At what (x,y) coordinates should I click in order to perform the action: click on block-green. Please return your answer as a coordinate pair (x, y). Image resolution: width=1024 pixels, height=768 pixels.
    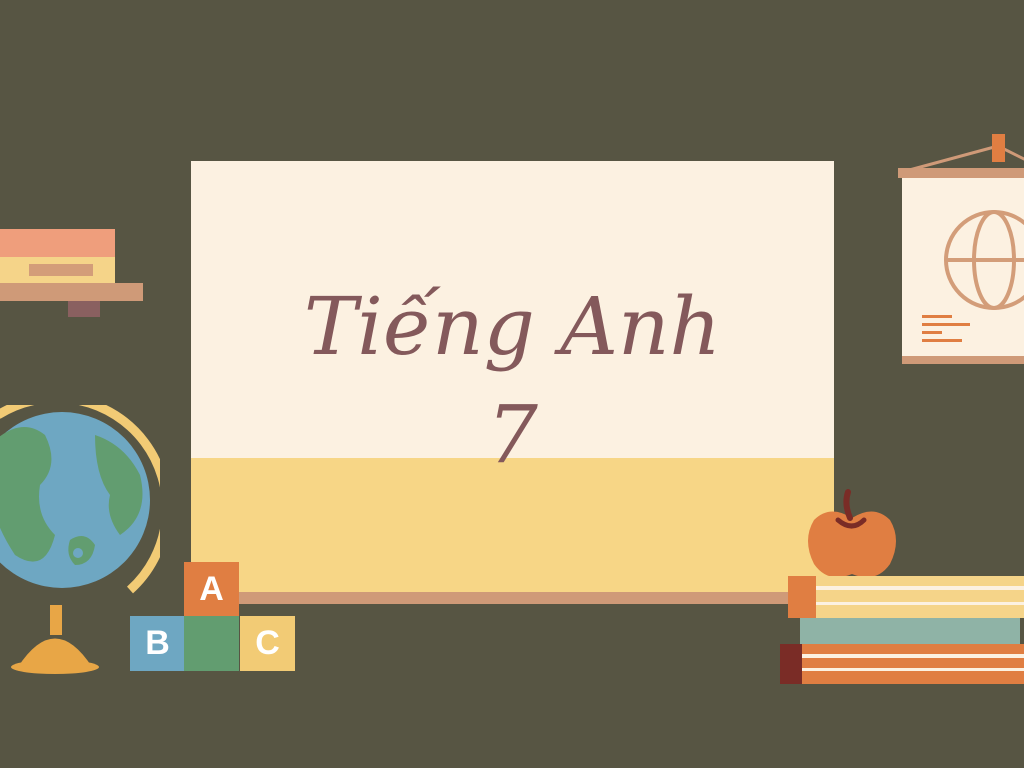
    Looking at the image, I should click on (211, 643).